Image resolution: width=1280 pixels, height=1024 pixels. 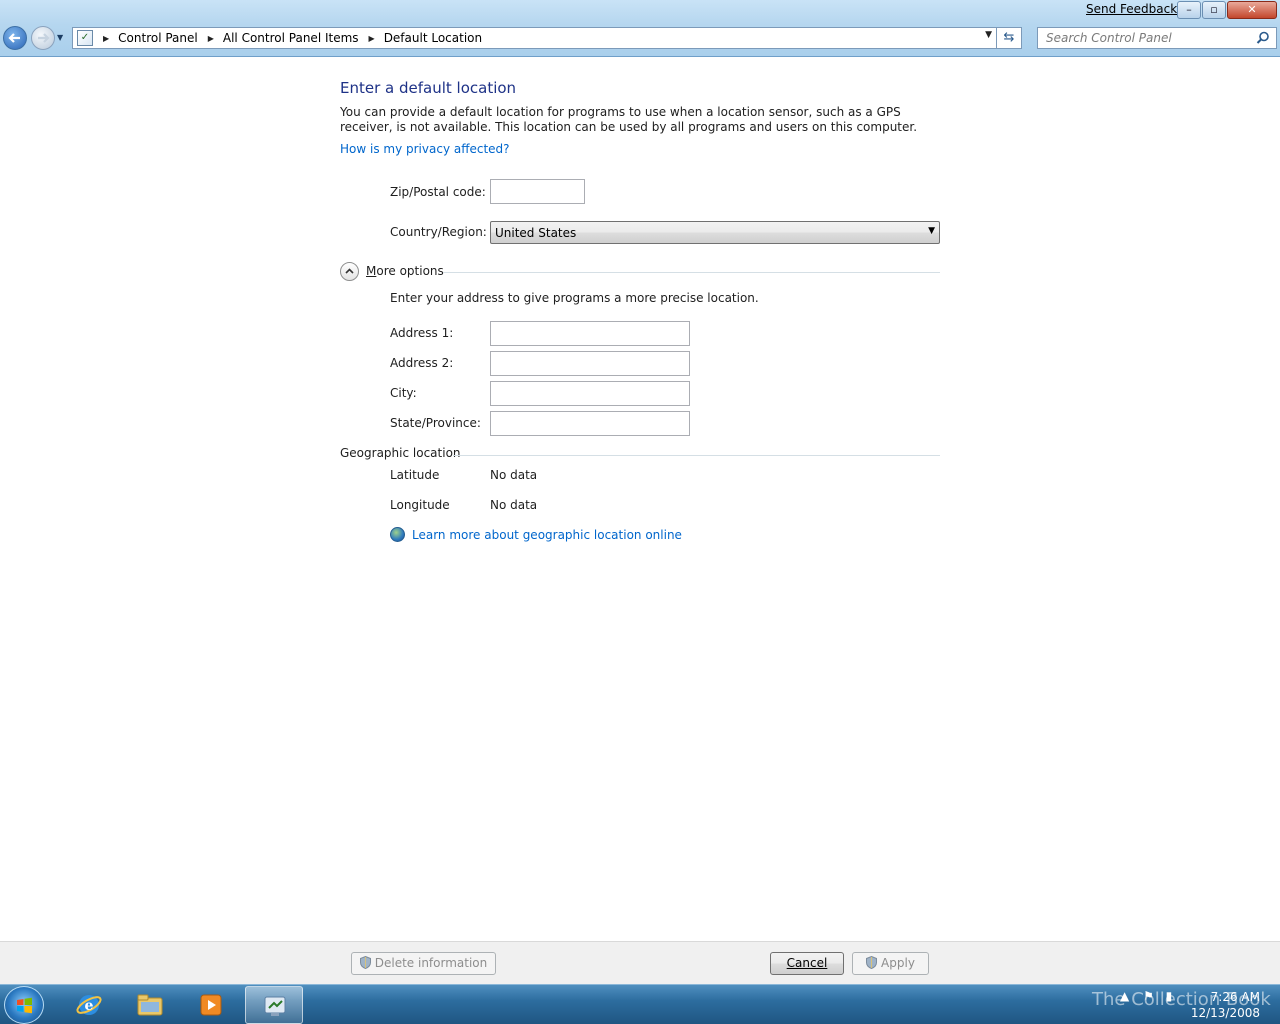 I want to click on apply-button: Apply, so click(x=890, y=963).